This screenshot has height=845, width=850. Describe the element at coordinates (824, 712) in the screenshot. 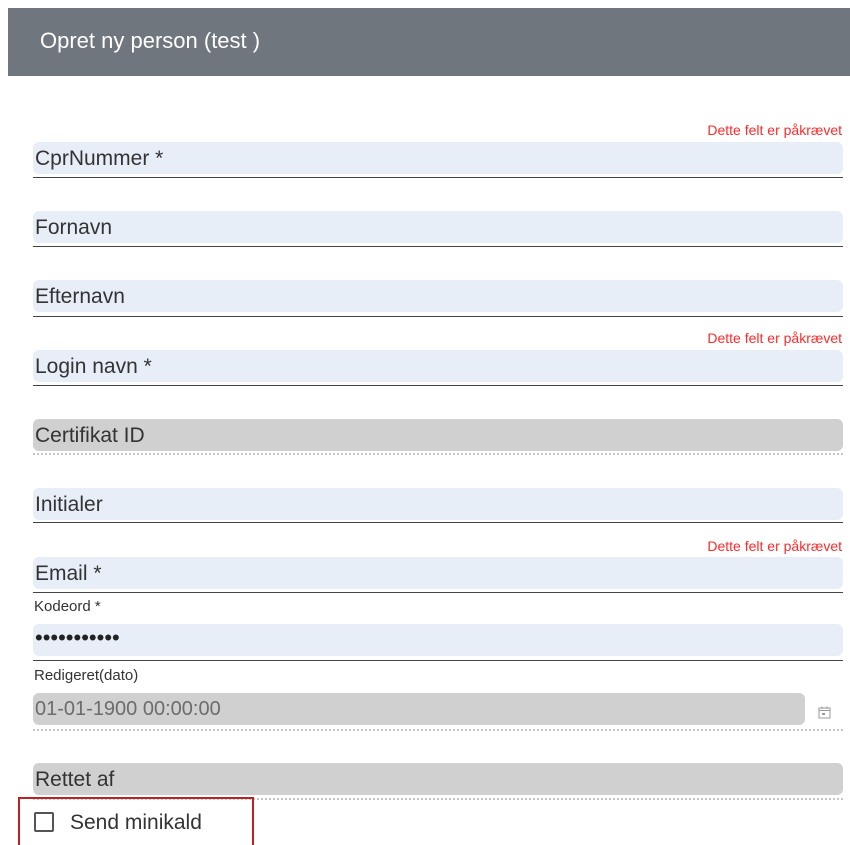

I see `calendar-icon` at that location.